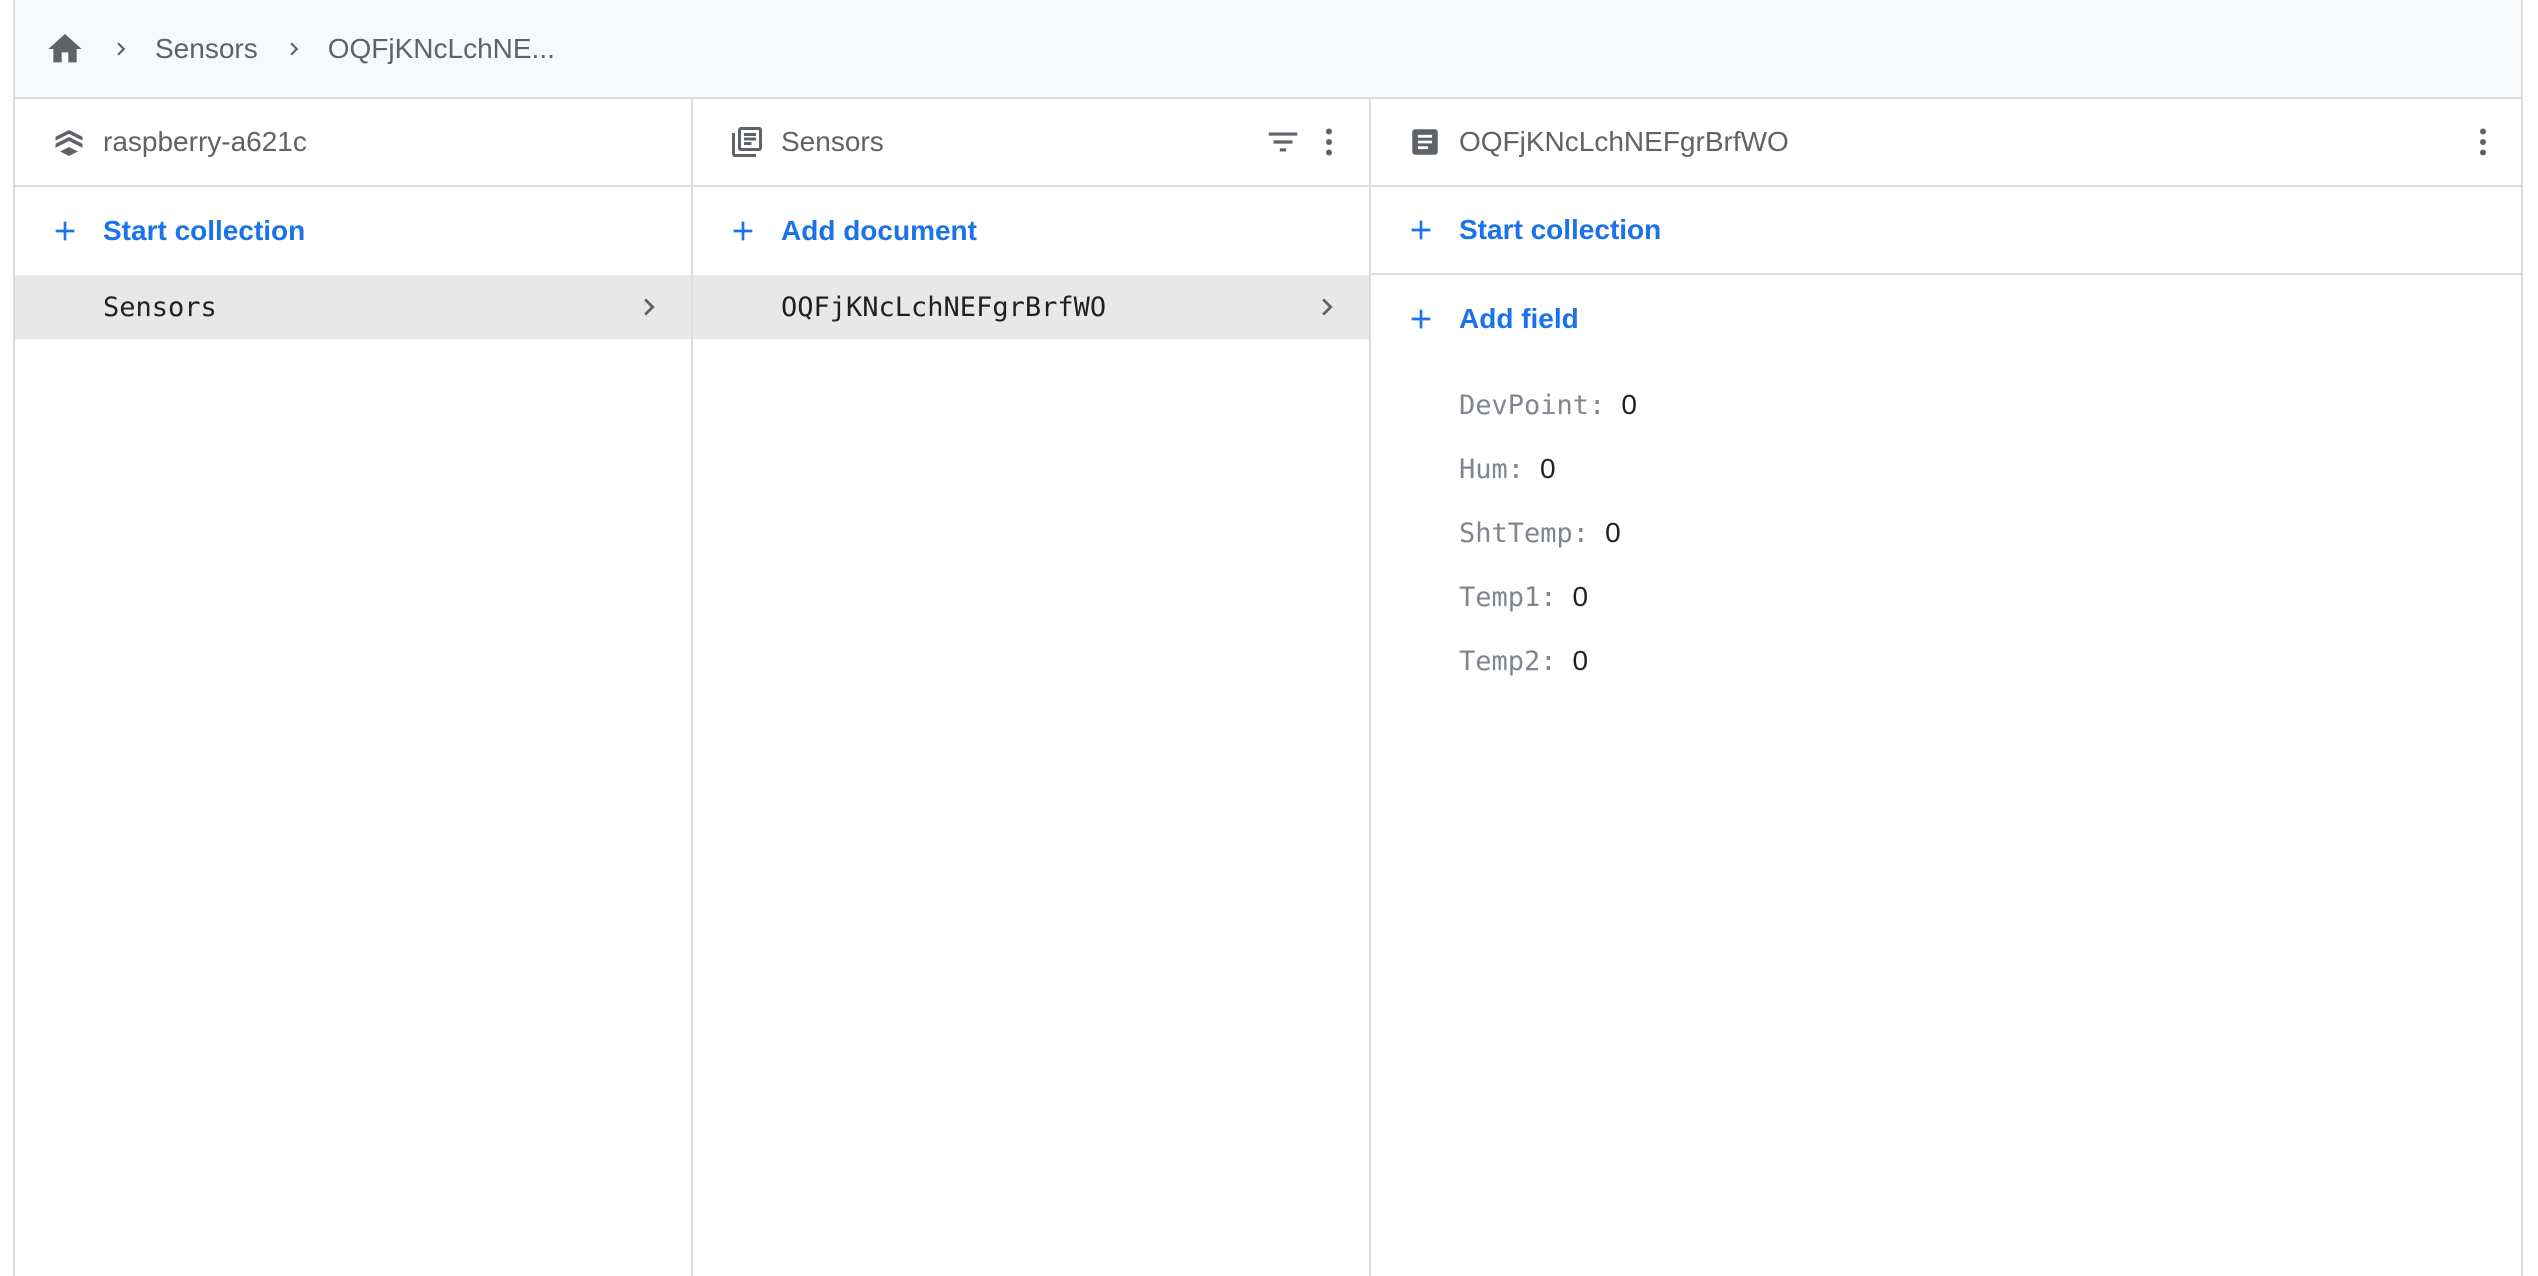 Image resolution: width=2538 pixels, height=1276 pixels. Describe the element at coordinates (879, 230) in the screenshot. I see `add-document-label: Add document` at that location.